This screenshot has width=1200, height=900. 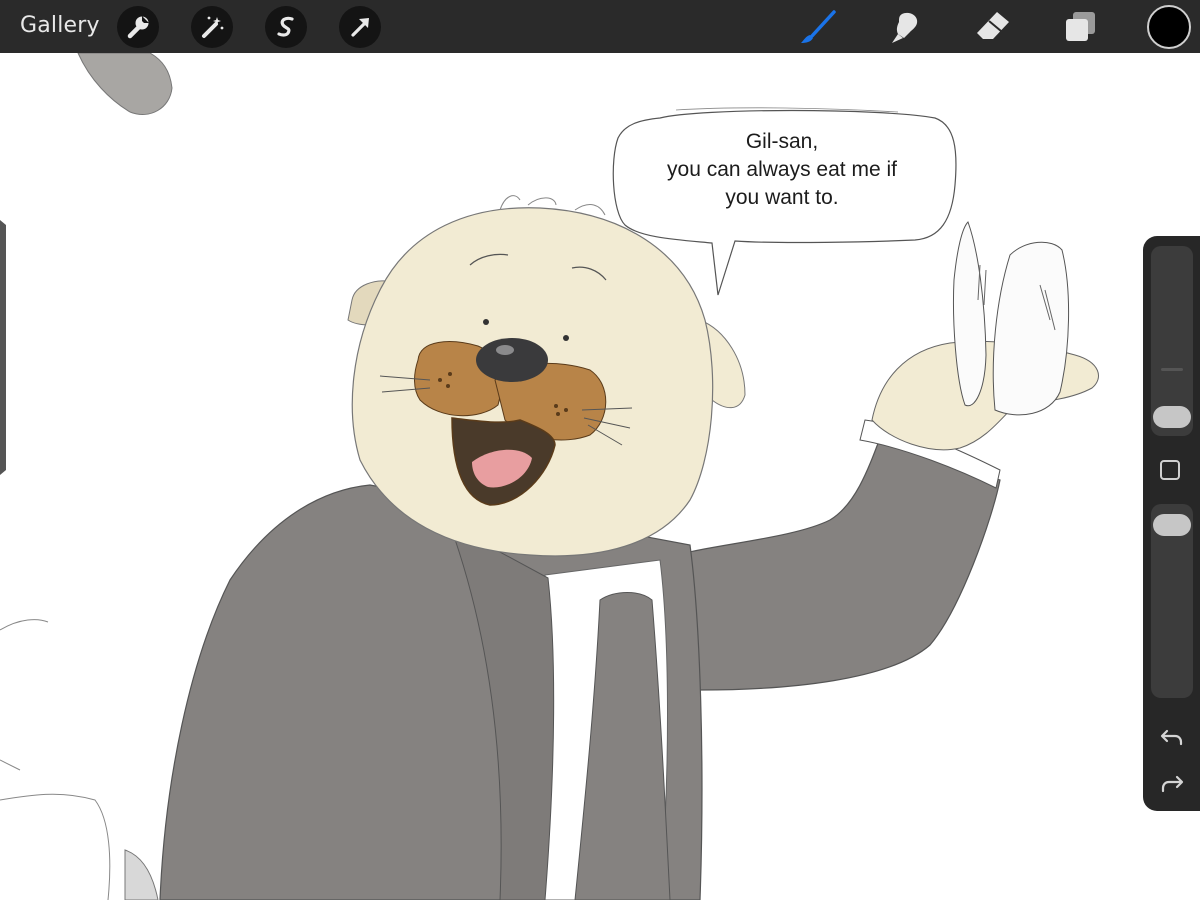 What do you see at coordinates (486, 322) in the screenshot?
I see `left-eye` at bounding box center [486, 322].